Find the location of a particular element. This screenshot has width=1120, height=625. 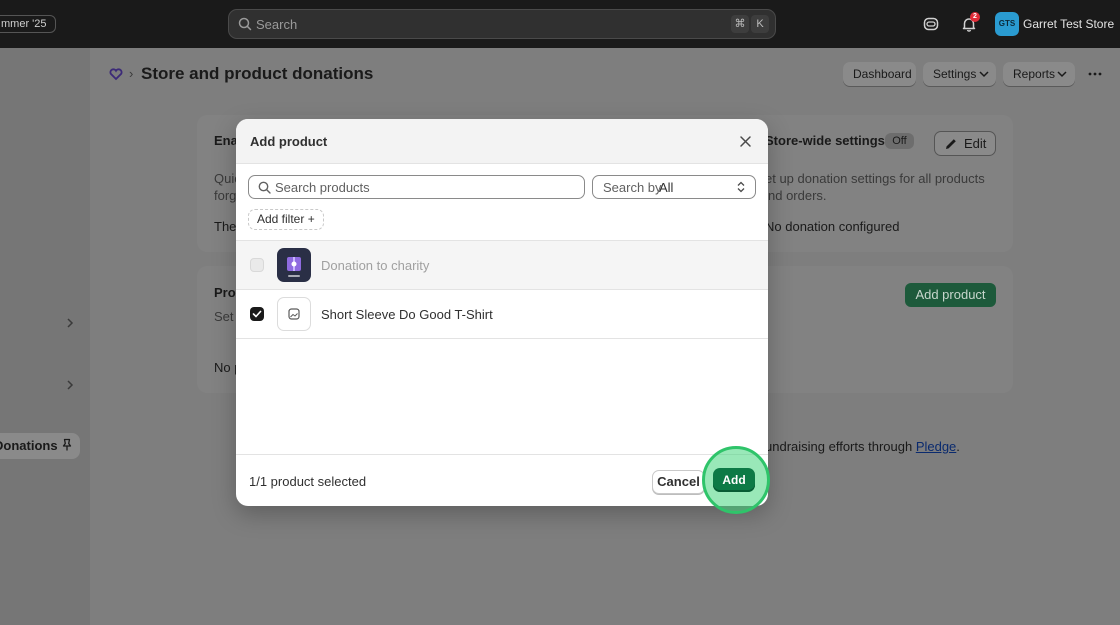

more-actions-icon is located at coordinates (1095, 74).